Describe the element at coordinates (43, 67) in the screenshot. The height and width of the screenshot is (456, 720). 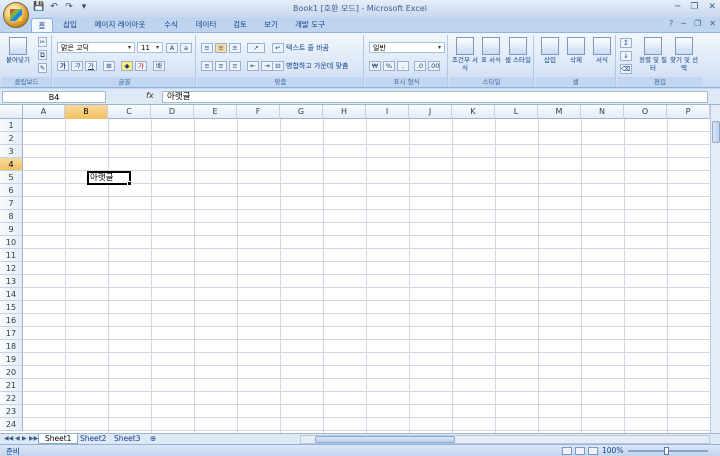
I see `format-painter-button: ✎` at that location.